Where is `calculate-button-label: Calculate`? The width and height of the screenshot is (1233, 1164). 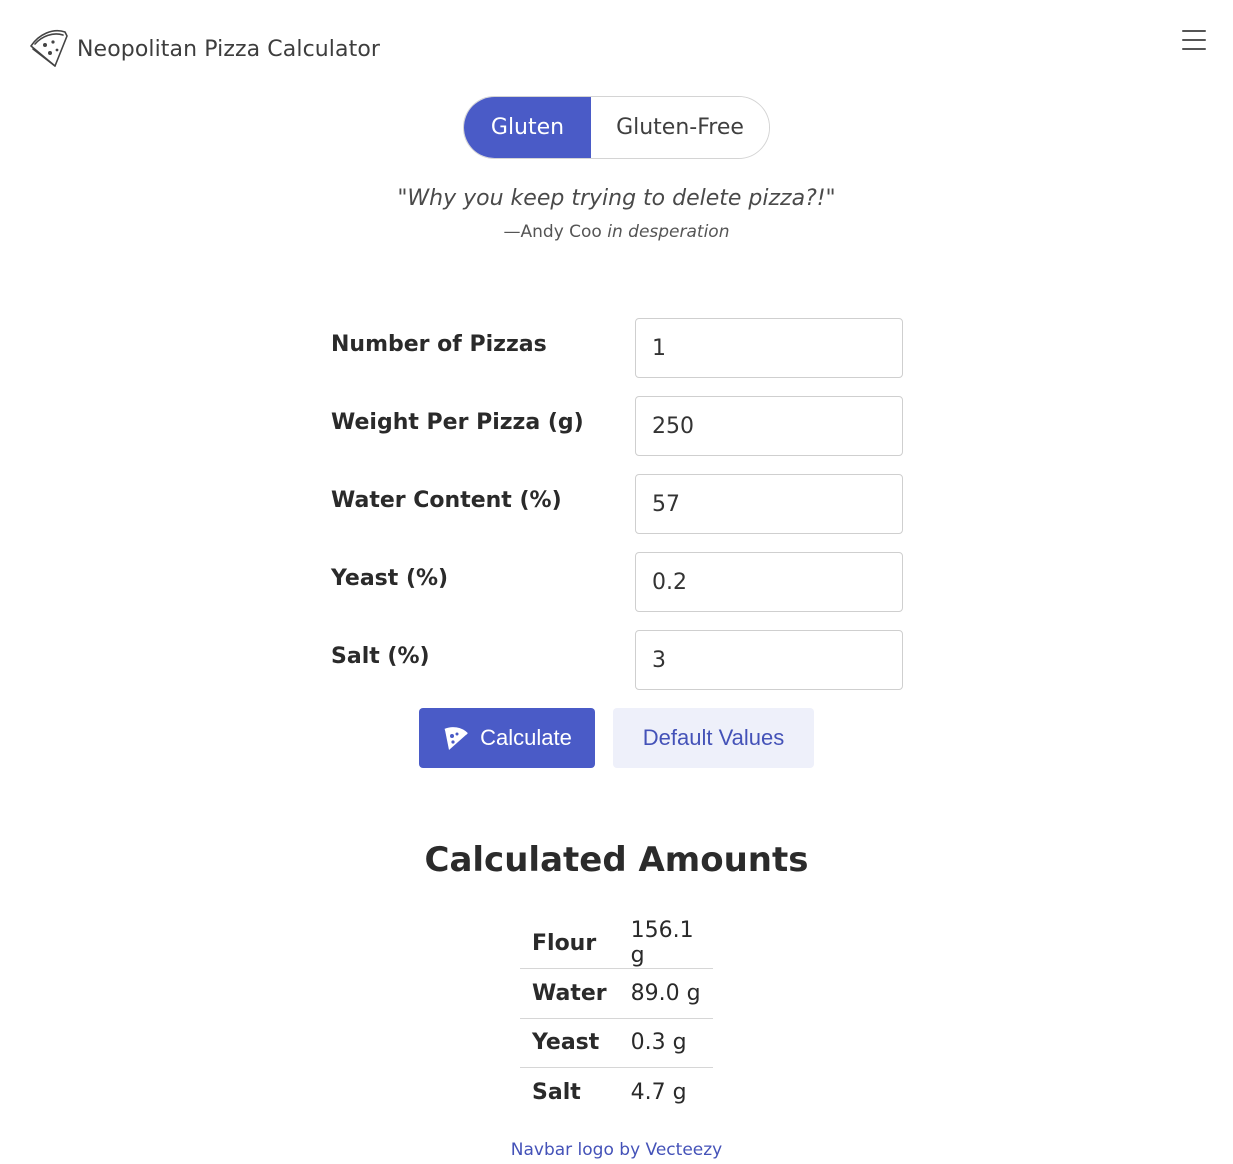
calculate-button-label: Calculate is located at coordinates (526, 737).